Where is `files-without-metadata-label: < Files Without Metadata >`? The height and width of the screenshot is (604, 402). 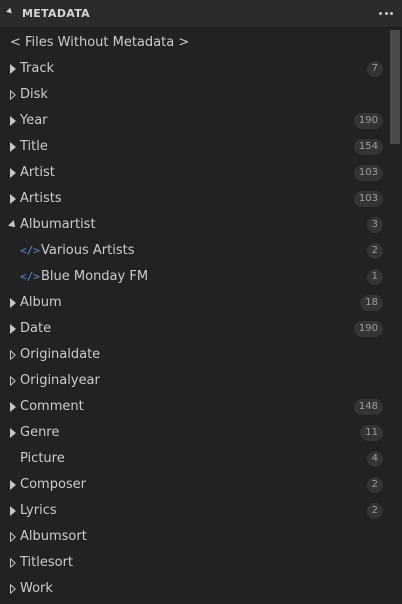
files-without-metadata-label: < Files Without Metadata > is located at coordinates (100, 42).